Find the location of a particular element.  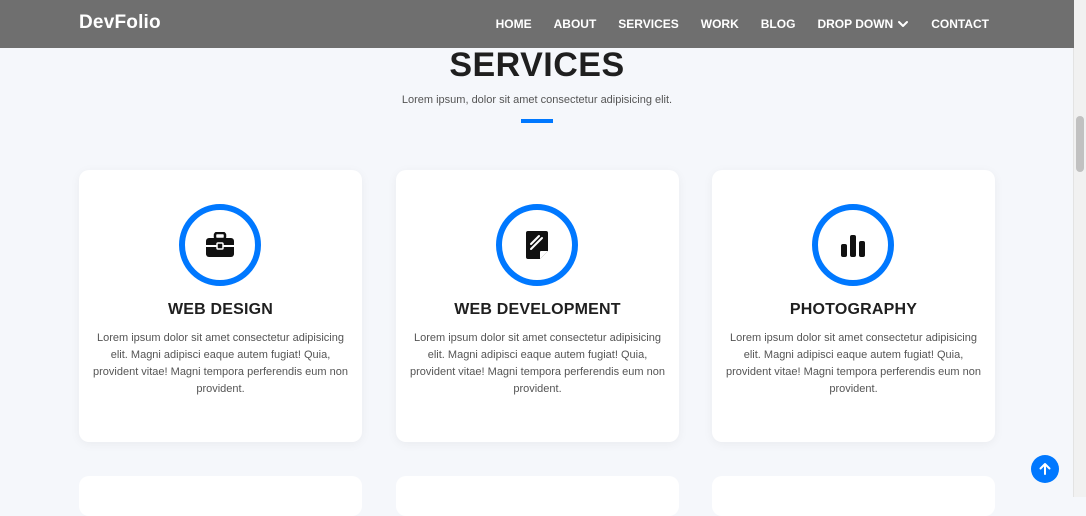

nav-dropdown: DROP DOWN is located at coordinates (863, 24).